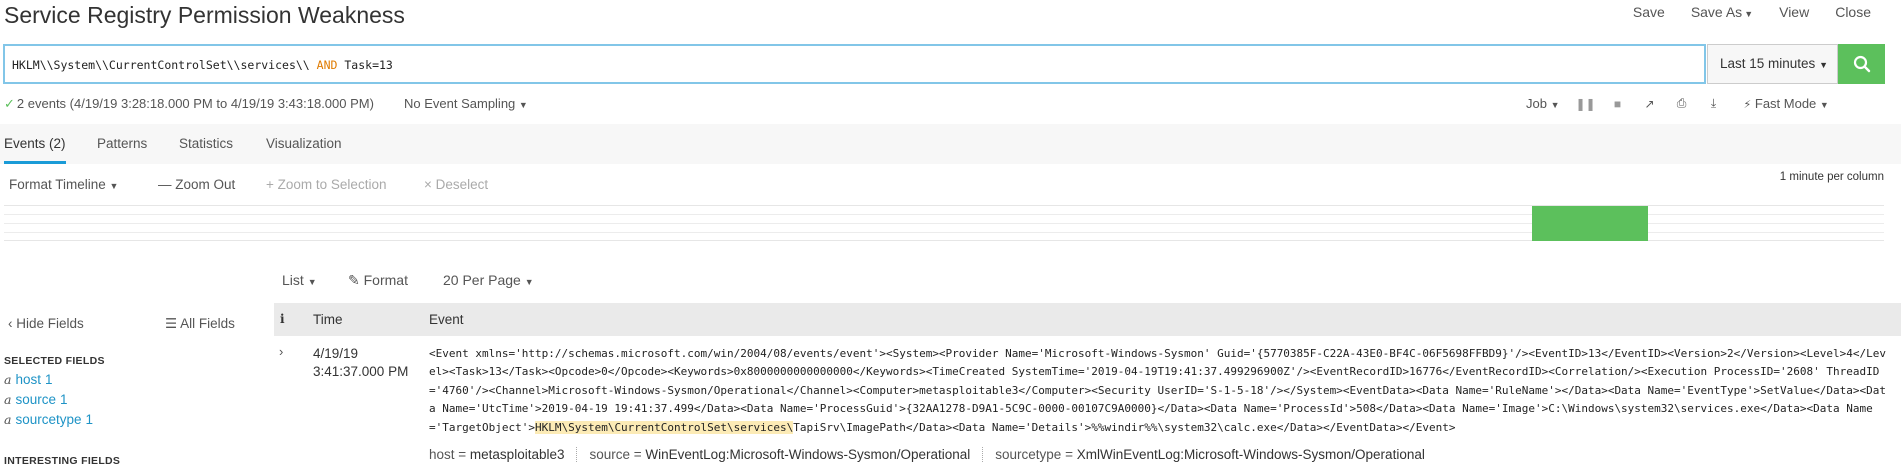 The image size is (1901, 470). Describe the element at coordinates (1087, 319) in the screenshot. I see `events-table-header: i Time Event` at that location.